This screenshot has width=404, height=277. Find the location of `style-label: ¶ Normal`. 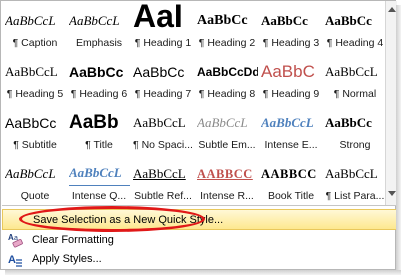

style-label: ¶ Normal is located at coordinates (355, 94).